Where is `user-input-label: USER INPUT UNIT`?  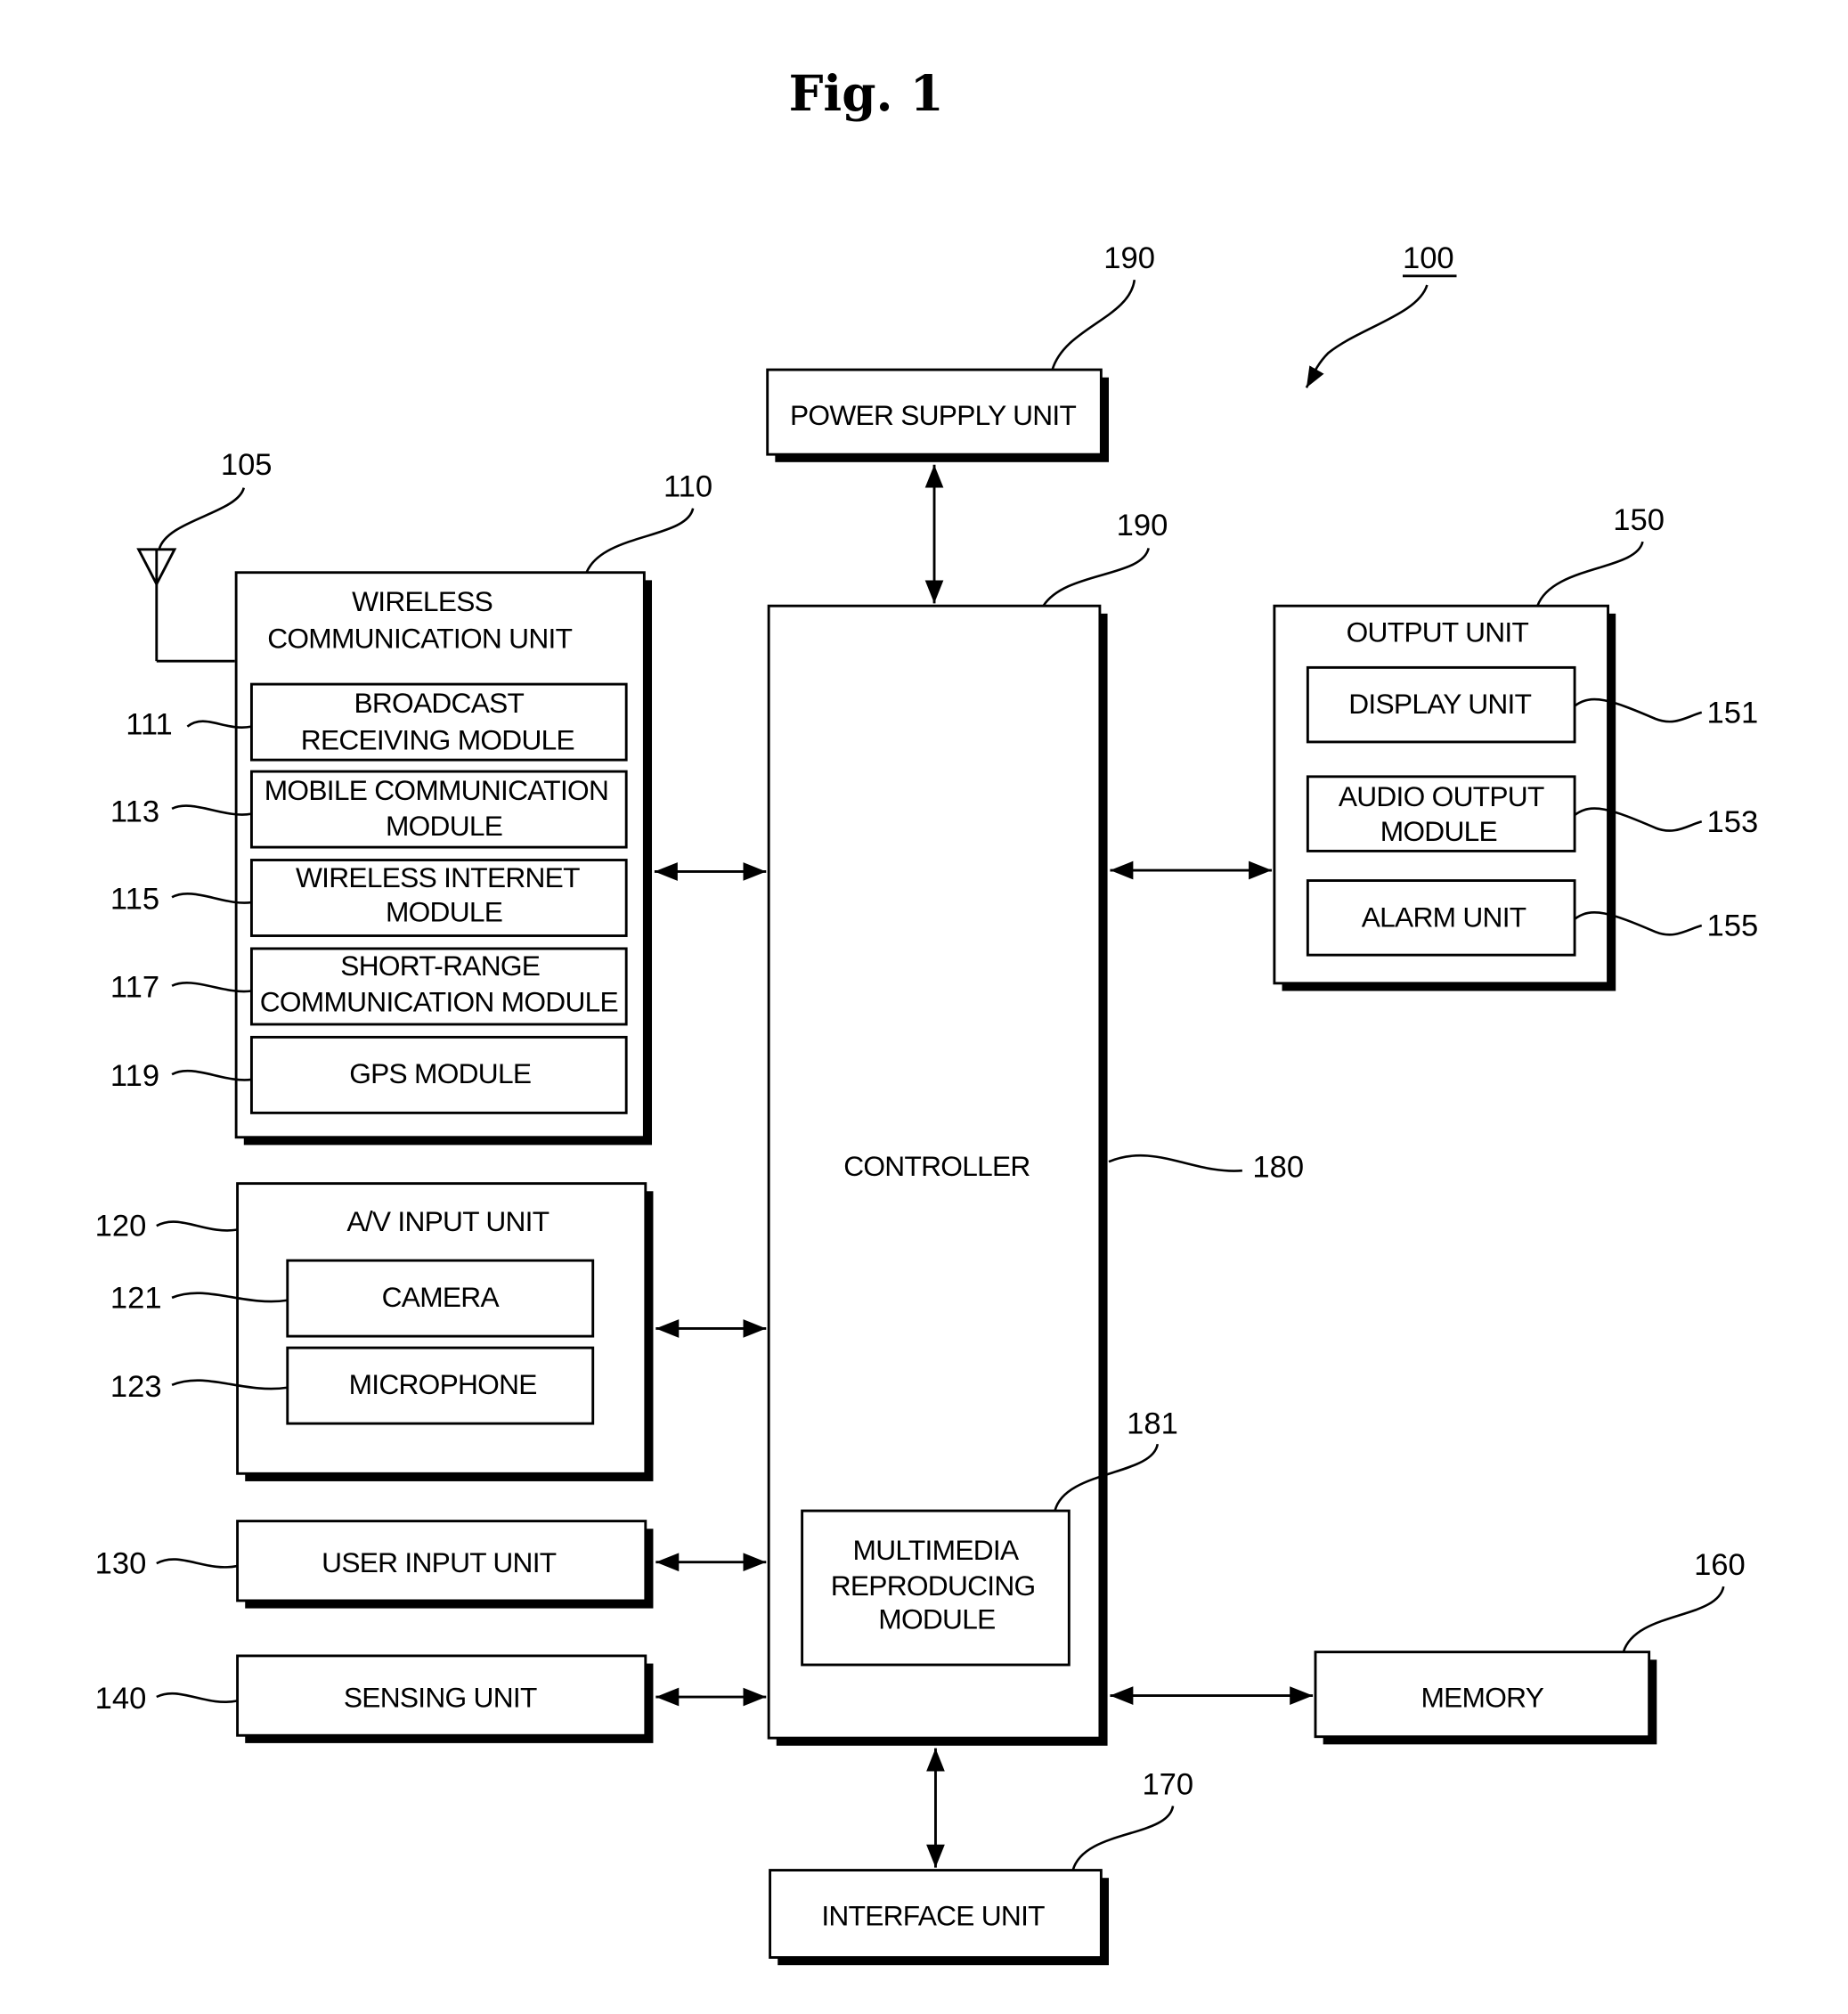
user-input-label: USER INPUT UNIT is located at coordinates (439, 1562).